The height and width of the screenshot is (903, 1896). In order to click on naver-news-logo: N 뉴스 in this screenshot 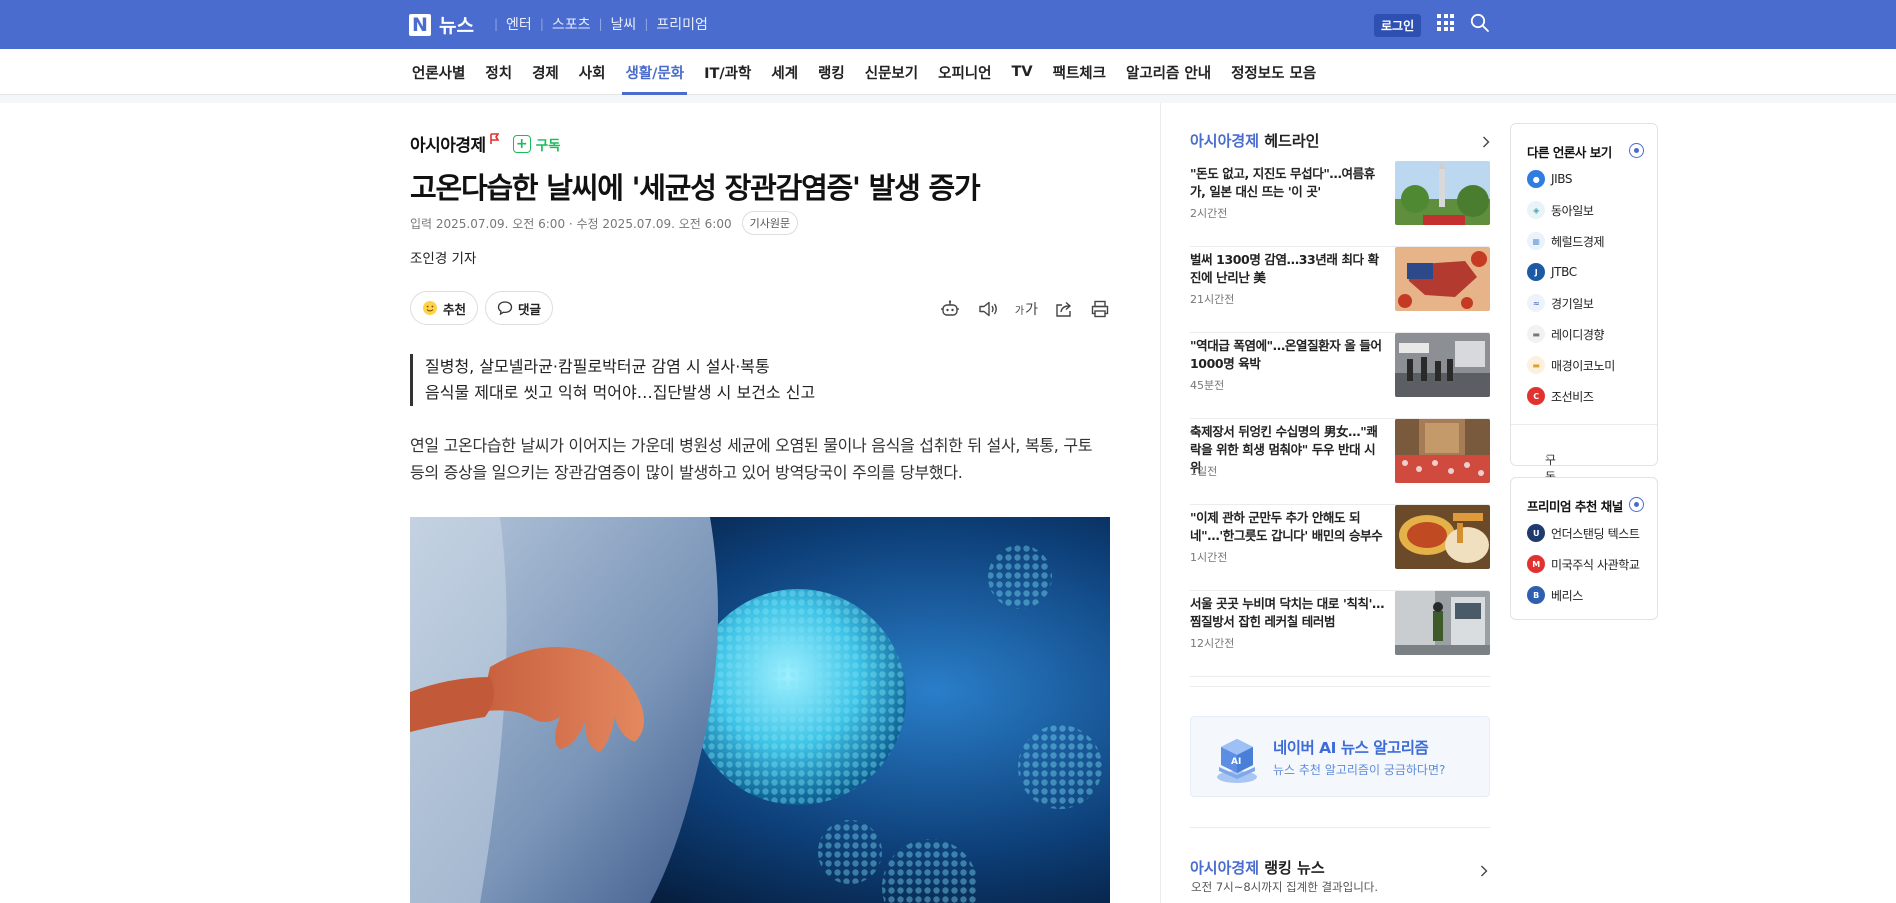, I will do `click(441, 24)`.